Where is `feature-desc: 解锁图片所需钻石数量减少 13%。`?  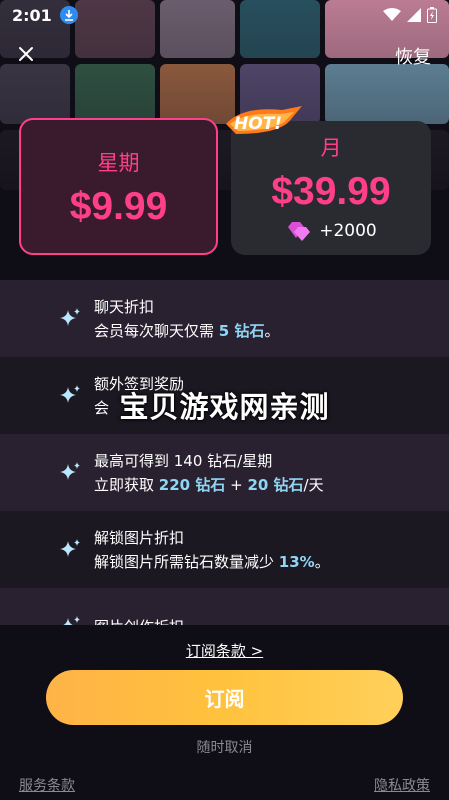 feature-desc: 解锁图片所需钻石数量减少 13%。 is located at coordinates (212, 561).